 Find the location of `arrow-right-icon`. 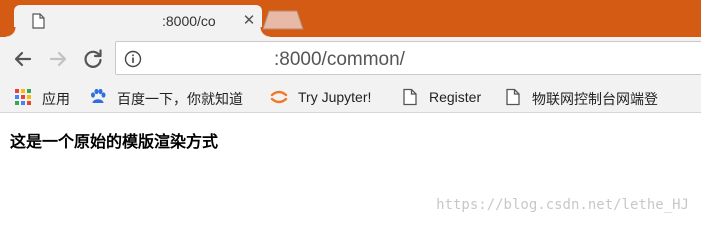

arrow-right-icon is located at coordinates (58, 59).